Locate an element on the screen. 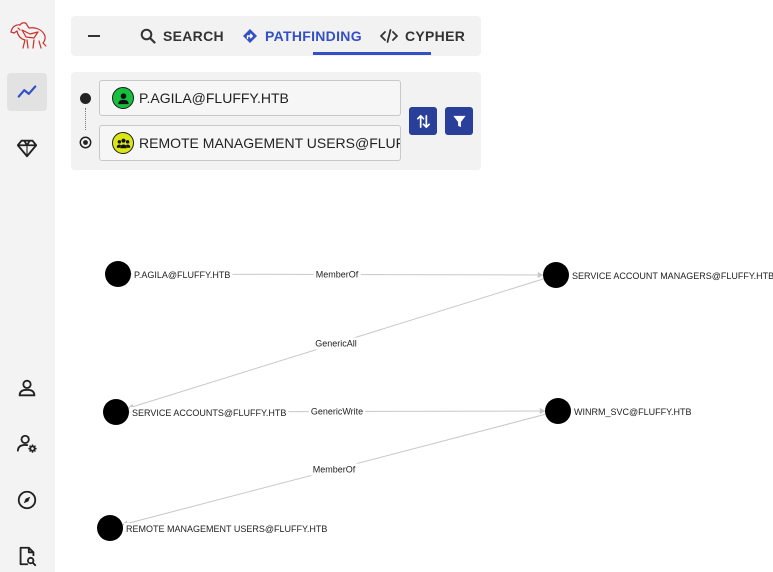 This screenshot has width=773, height=572. source-node-value: P.AGILA@FLUFFY.HTB is located at coordinates (214, 98).